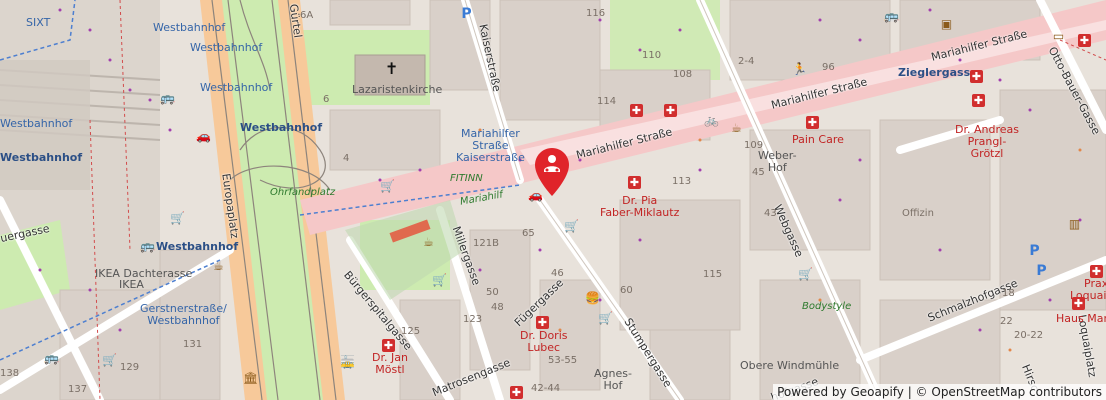 This screenshot has width=1106, height=400. I want to click on house-number: 2-4, so click(746, 61).